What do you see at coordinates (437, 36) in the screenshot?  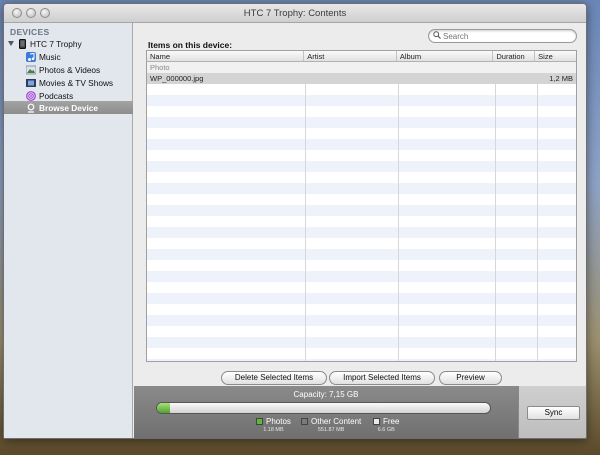 I see `search-icon` at bounding box center [437, 36].